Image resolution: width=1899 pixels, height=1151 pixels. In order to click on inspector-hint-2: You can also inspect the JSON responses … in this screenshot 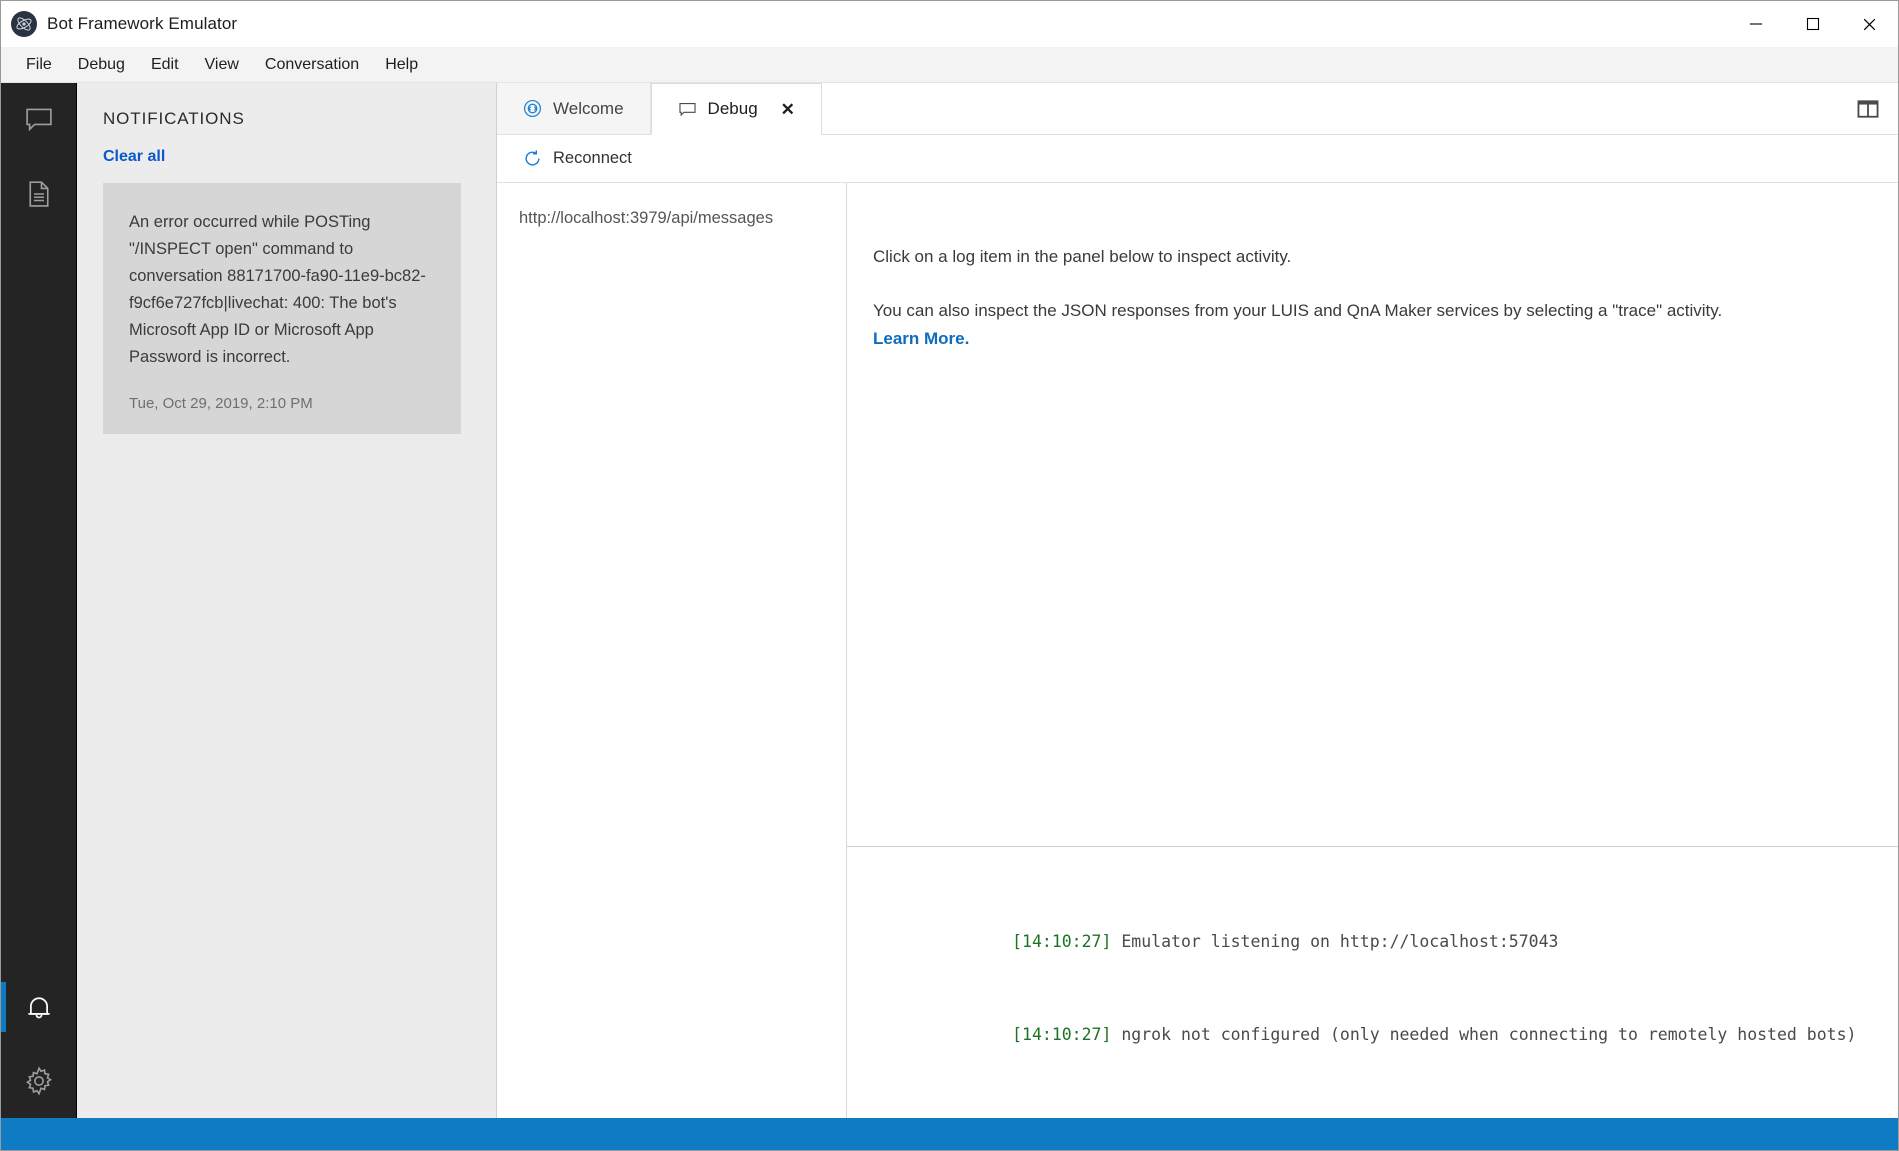, I will do `click(1360, 325)`.